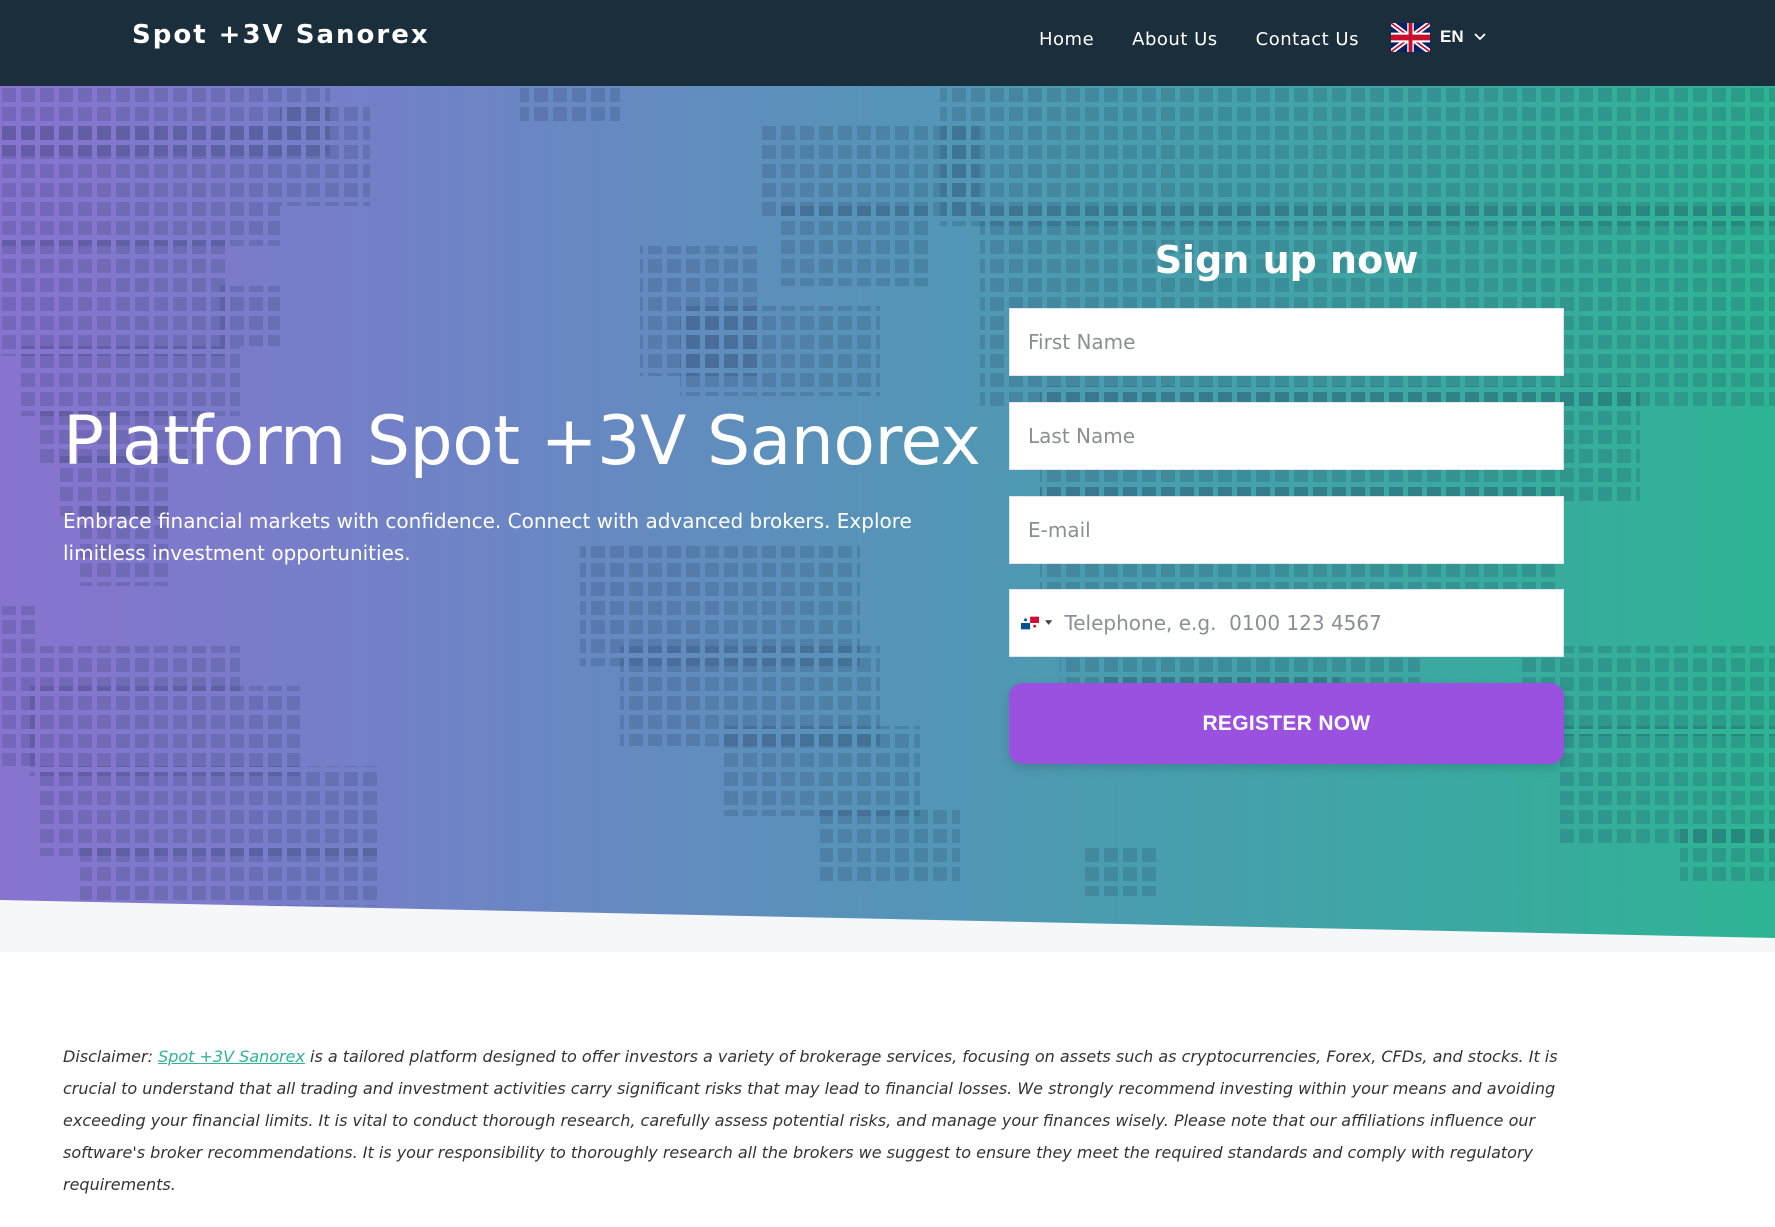 The image size is (1775, 1227). Describe the element at coordinates (1310, 623) in the screenshot. I see `phone-input` at that location.